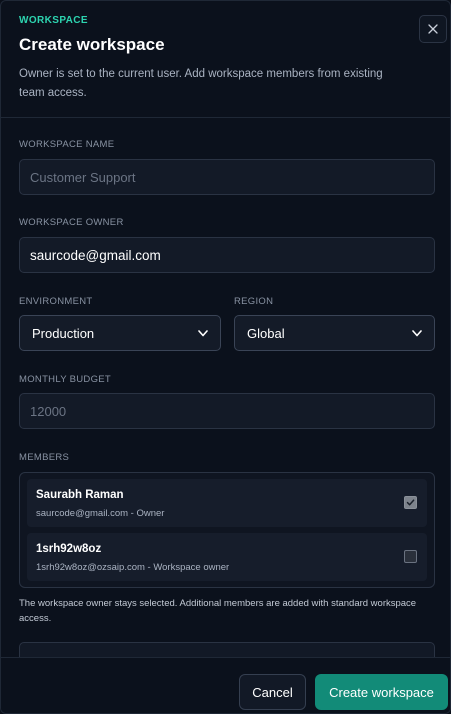 This screenshot has width=451, height=714. I want to click on workspace-owner-label: WORKSPACE OWNER, so click(71, 222).